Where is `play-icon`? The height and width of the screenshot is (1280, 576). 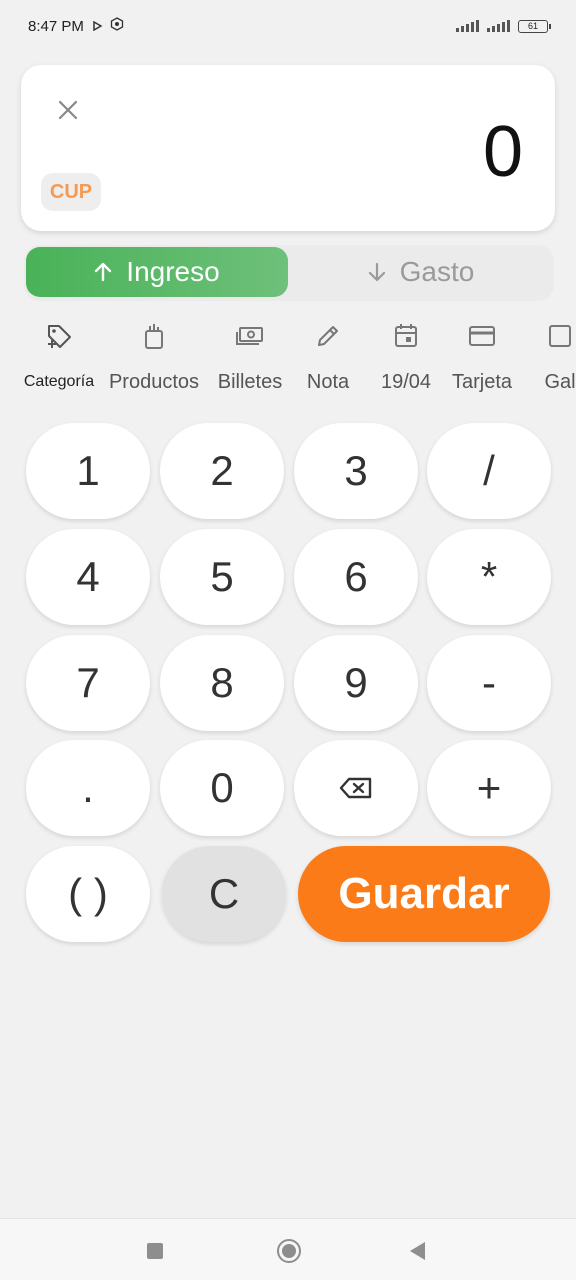
play-icon is located at coordinates (97, 26).